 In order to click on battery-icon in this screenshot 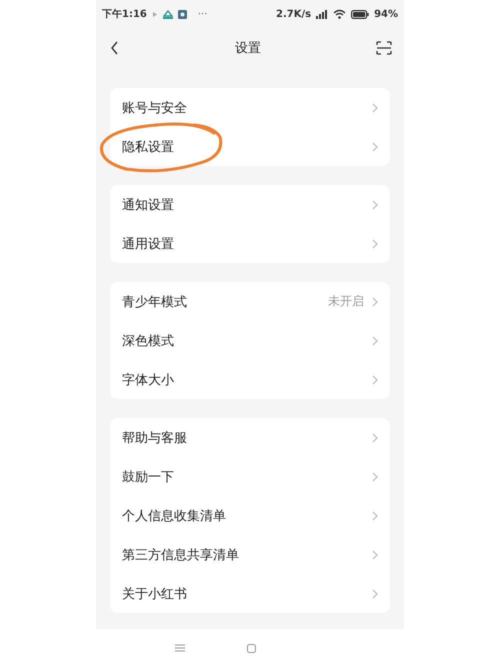, I will do `click(360, 14)`.